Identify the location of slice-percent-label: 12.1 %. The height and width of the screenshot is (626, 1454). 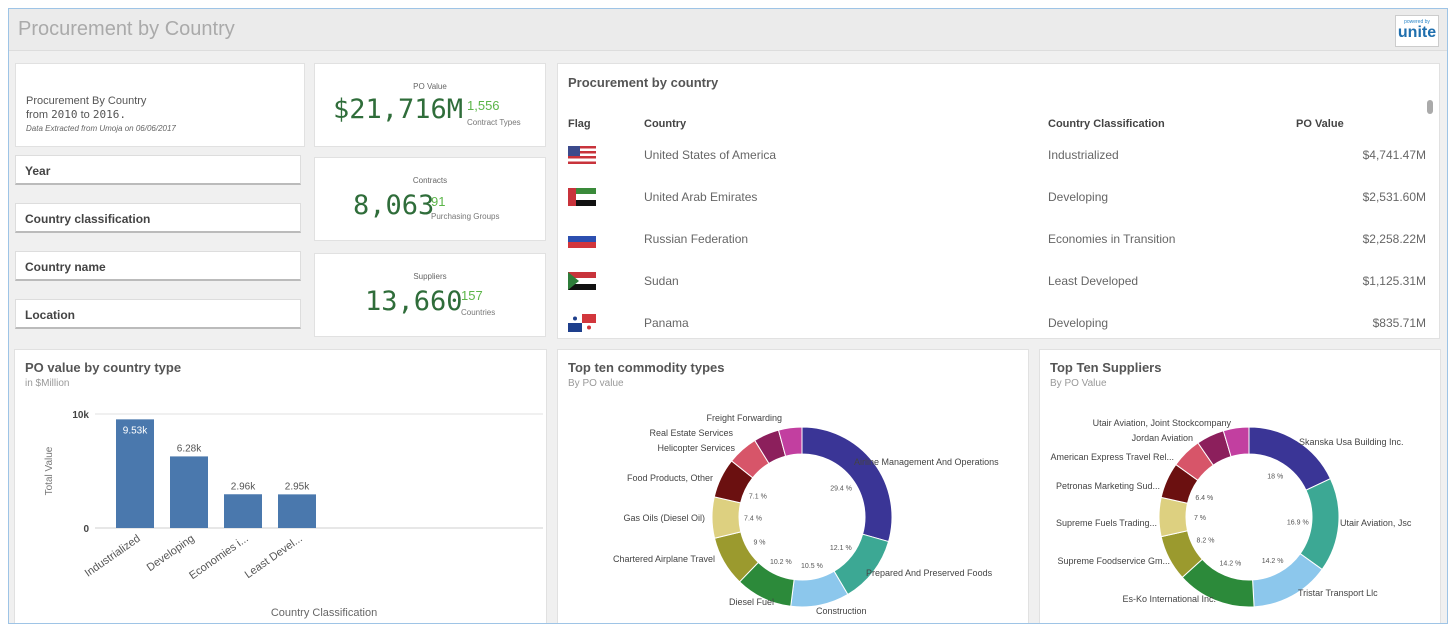
(841, 548).